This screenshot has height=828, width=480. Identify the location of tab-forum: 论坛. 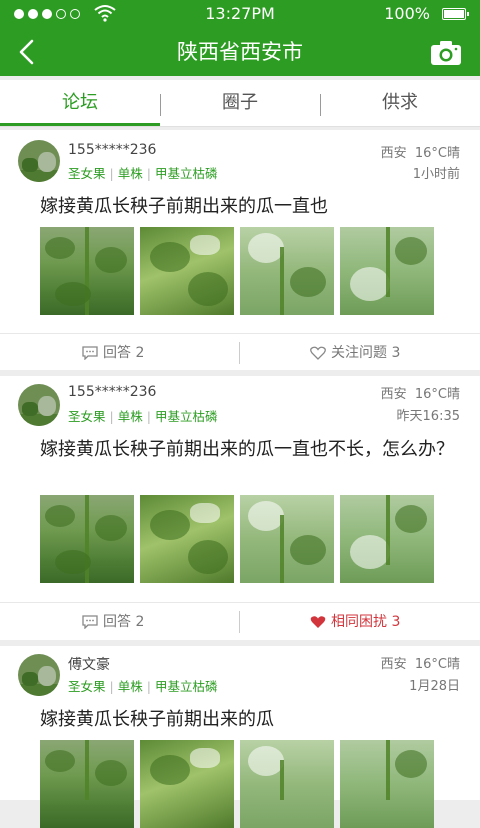
(80, 103).